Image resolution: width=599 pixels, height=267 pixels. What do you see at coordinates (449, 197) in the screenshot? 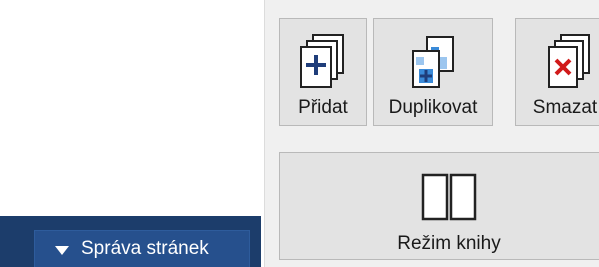
I see `book-icon` at bounding box center [449, 197].